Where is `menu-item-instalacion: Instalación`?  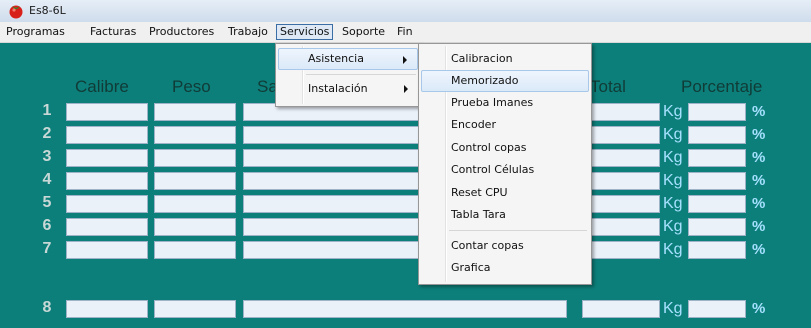 menu-item-instalacion: Instalación is located at coordinates (348, 89).